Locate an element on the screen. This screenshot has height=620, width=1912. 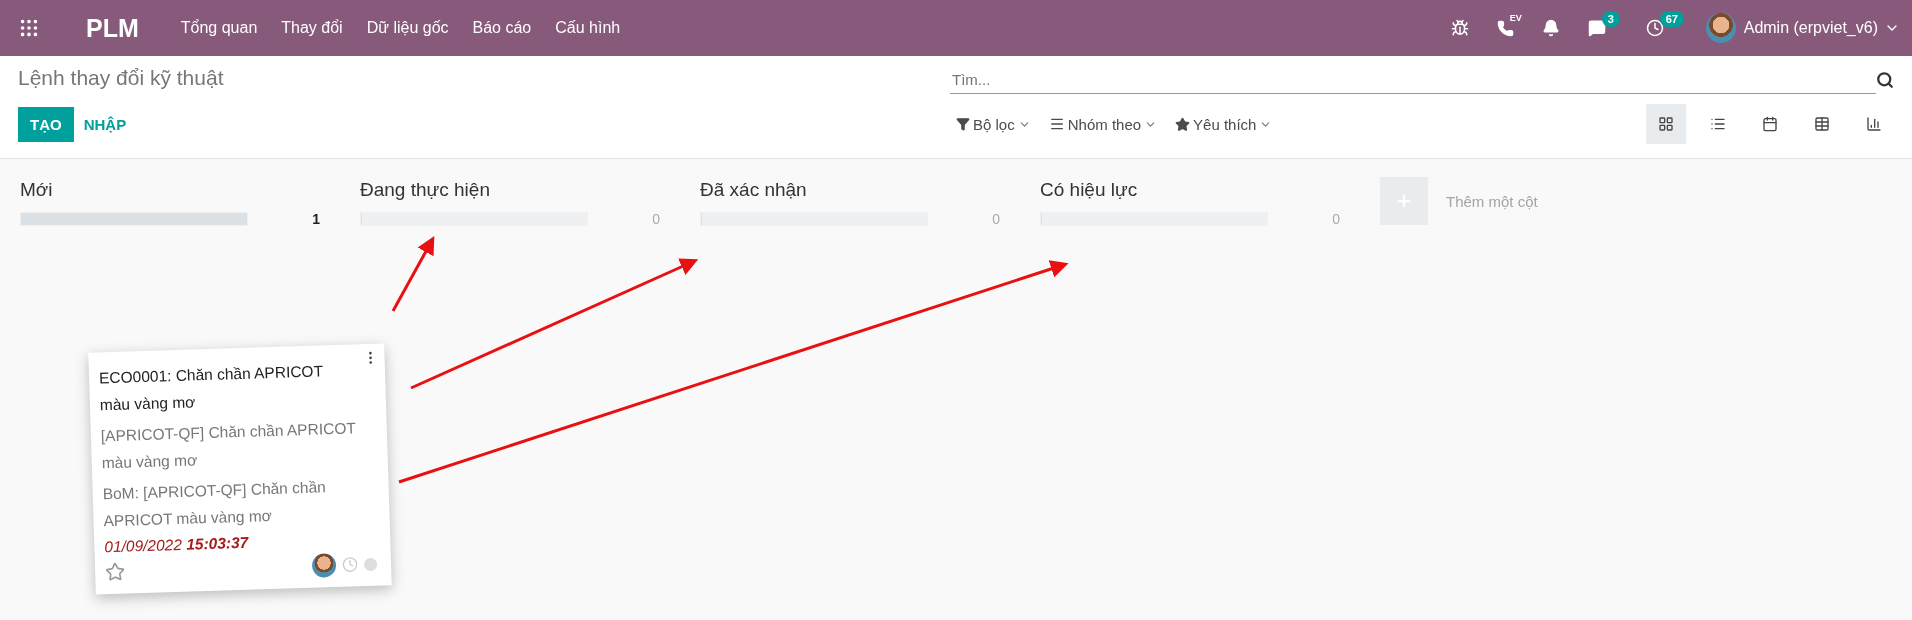
message-count: 3 is located at coordinates (1610, 19).